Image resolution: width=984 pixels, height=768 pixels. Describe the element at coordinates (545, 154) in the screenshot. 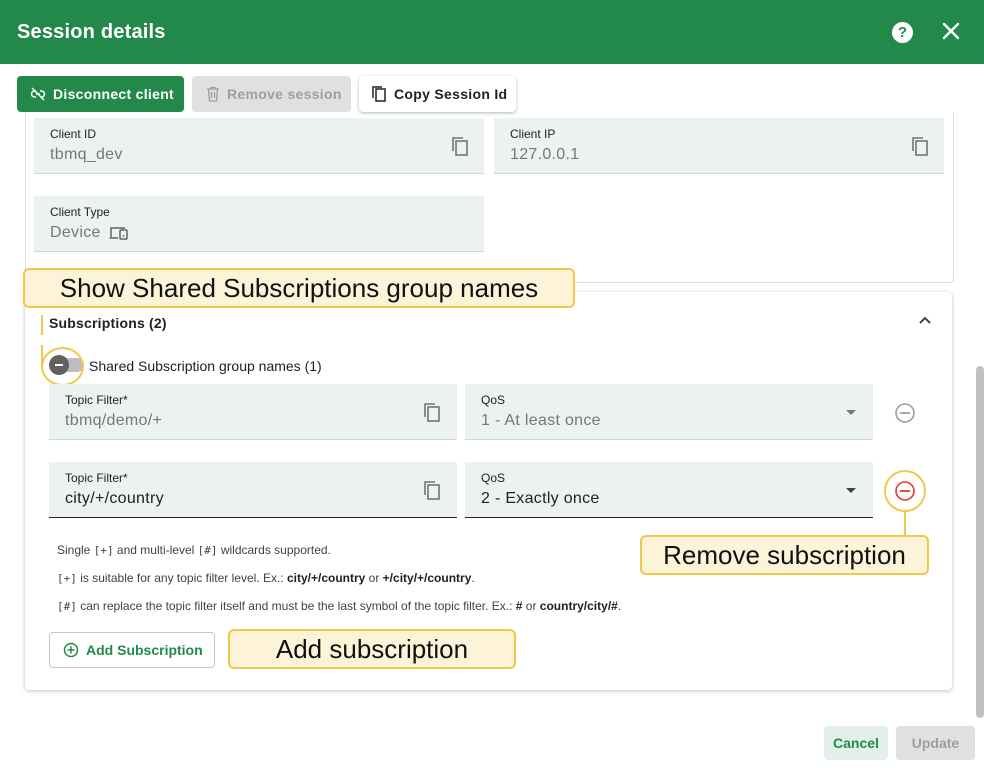

I see `client-ip-value: 127.0.0.1` at that location.